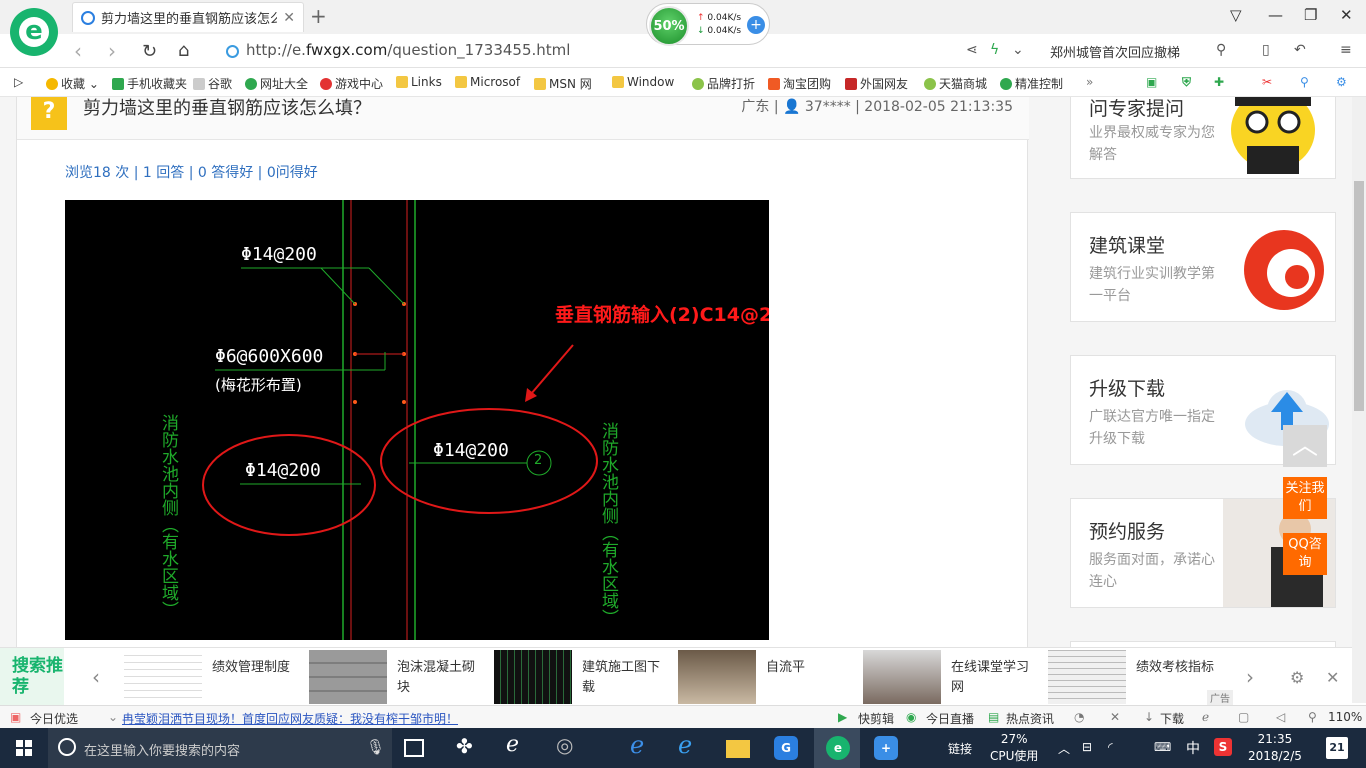 The width and height of the screenshot is (1366, 768). What do you see at coordinates (563, 83) in the screenshot?
I see `bookmark-item: MSN 网` at bounding box center [563, 83].